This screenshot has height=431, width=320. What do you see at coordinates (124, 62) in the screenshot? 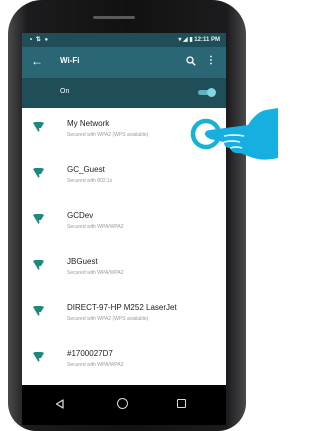
I see `app-bar: ← Wi-Fi ⋮` at bounding box center [124, 62].